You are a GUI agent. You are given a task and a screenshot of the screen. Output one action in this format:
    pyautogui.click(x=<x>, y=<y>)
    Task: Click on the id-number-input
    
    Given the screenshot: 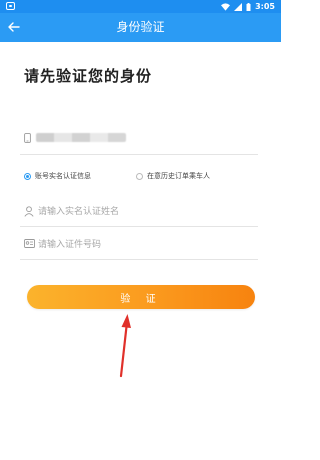 What is the action you would take?
    pyautogui.click(x=143, y=245)
    